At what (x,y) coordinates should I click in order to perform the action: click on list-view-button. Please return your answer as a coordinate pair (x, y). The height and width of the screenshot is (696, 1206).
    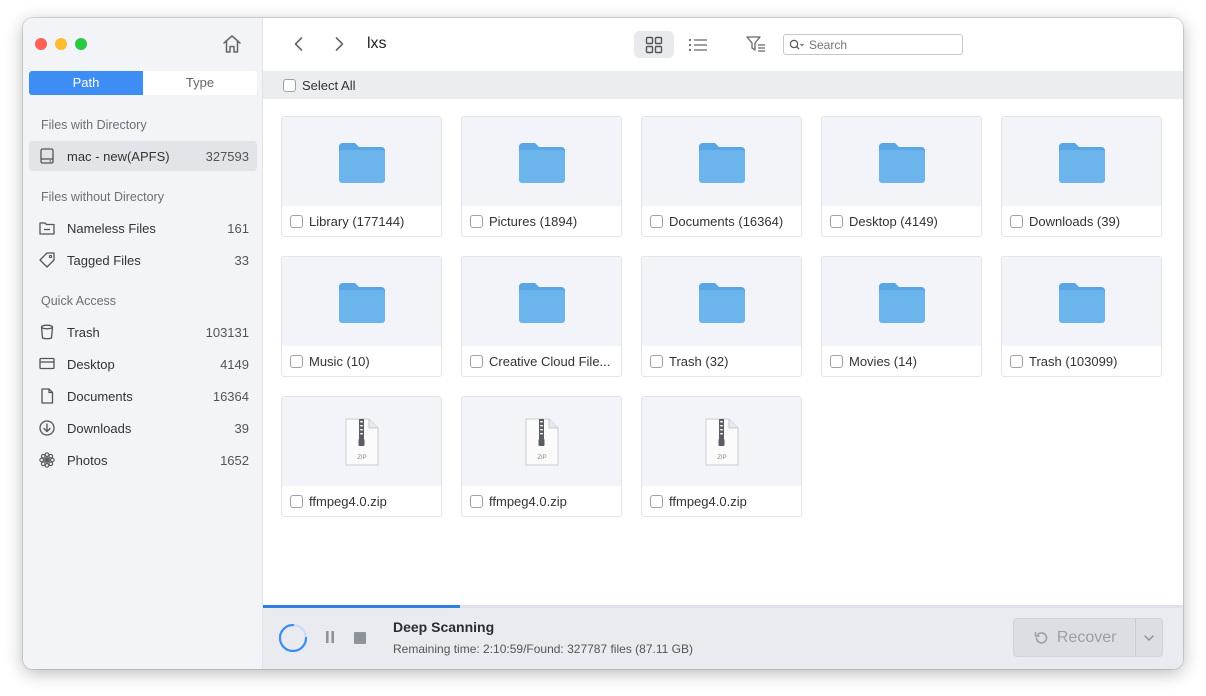
    Looking at the image, I should click on (698, 44).